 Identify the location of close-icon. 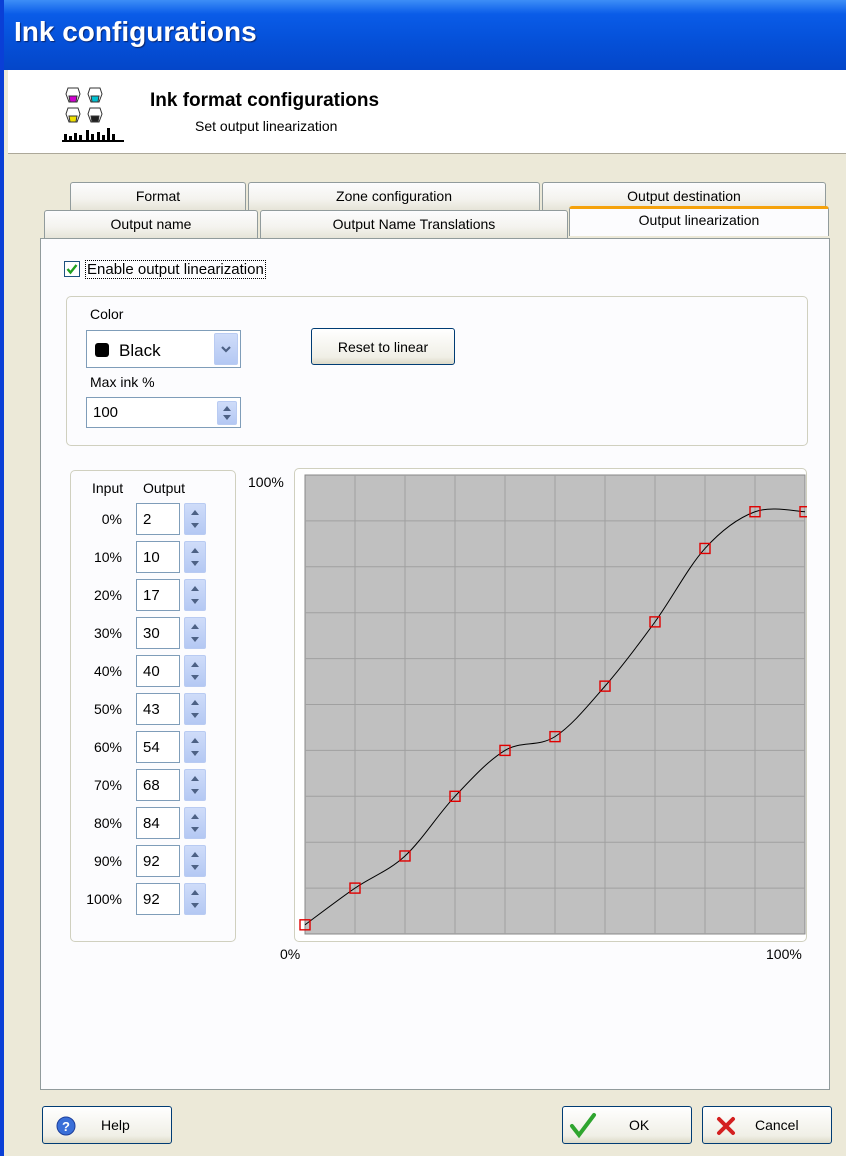
(726, 1126).